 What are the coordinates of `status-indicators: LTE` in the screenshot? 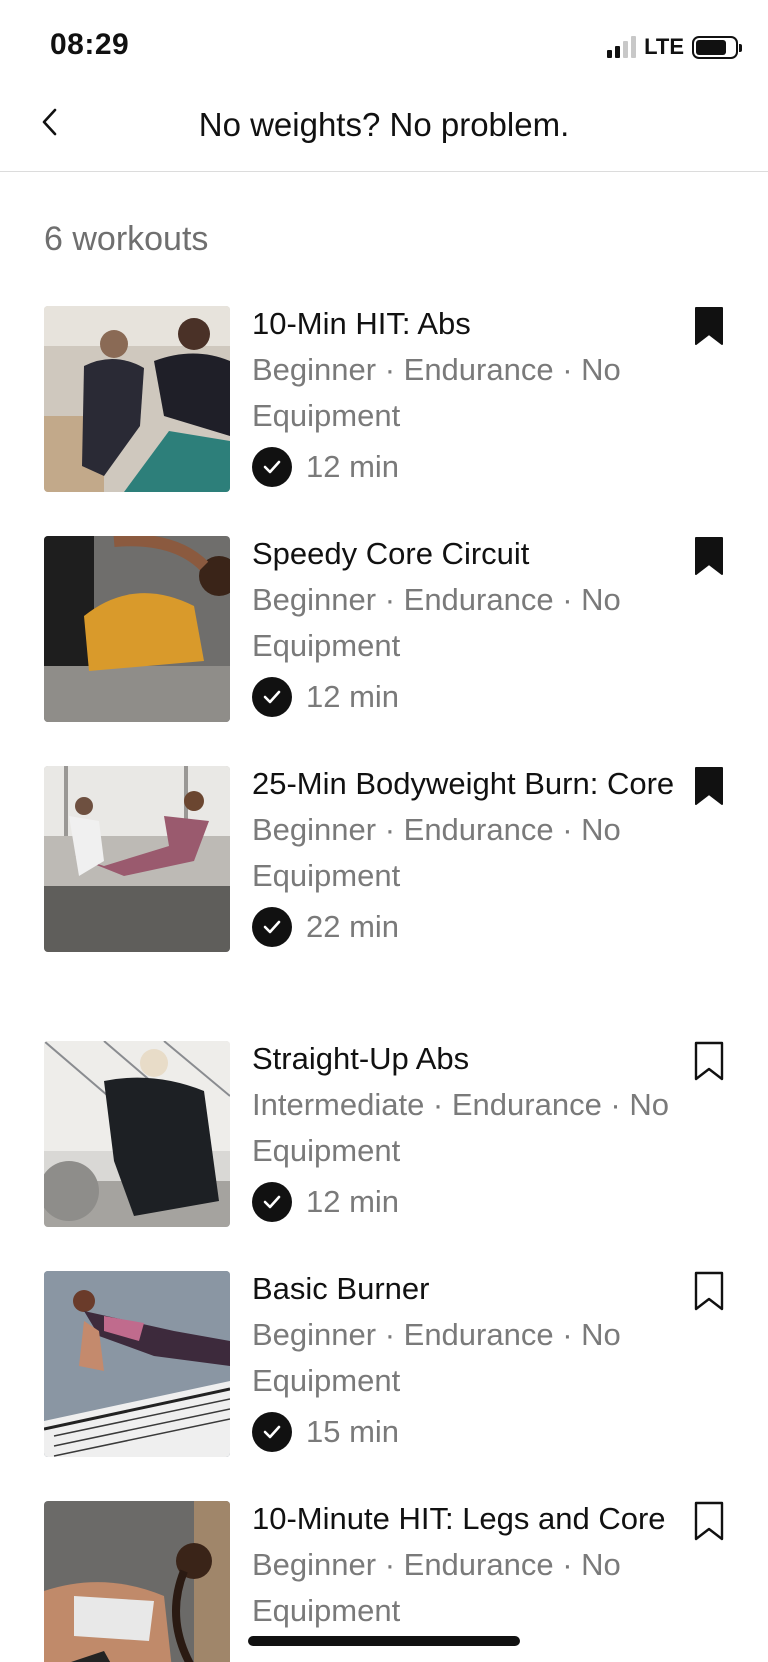 It's located at (674, 47).